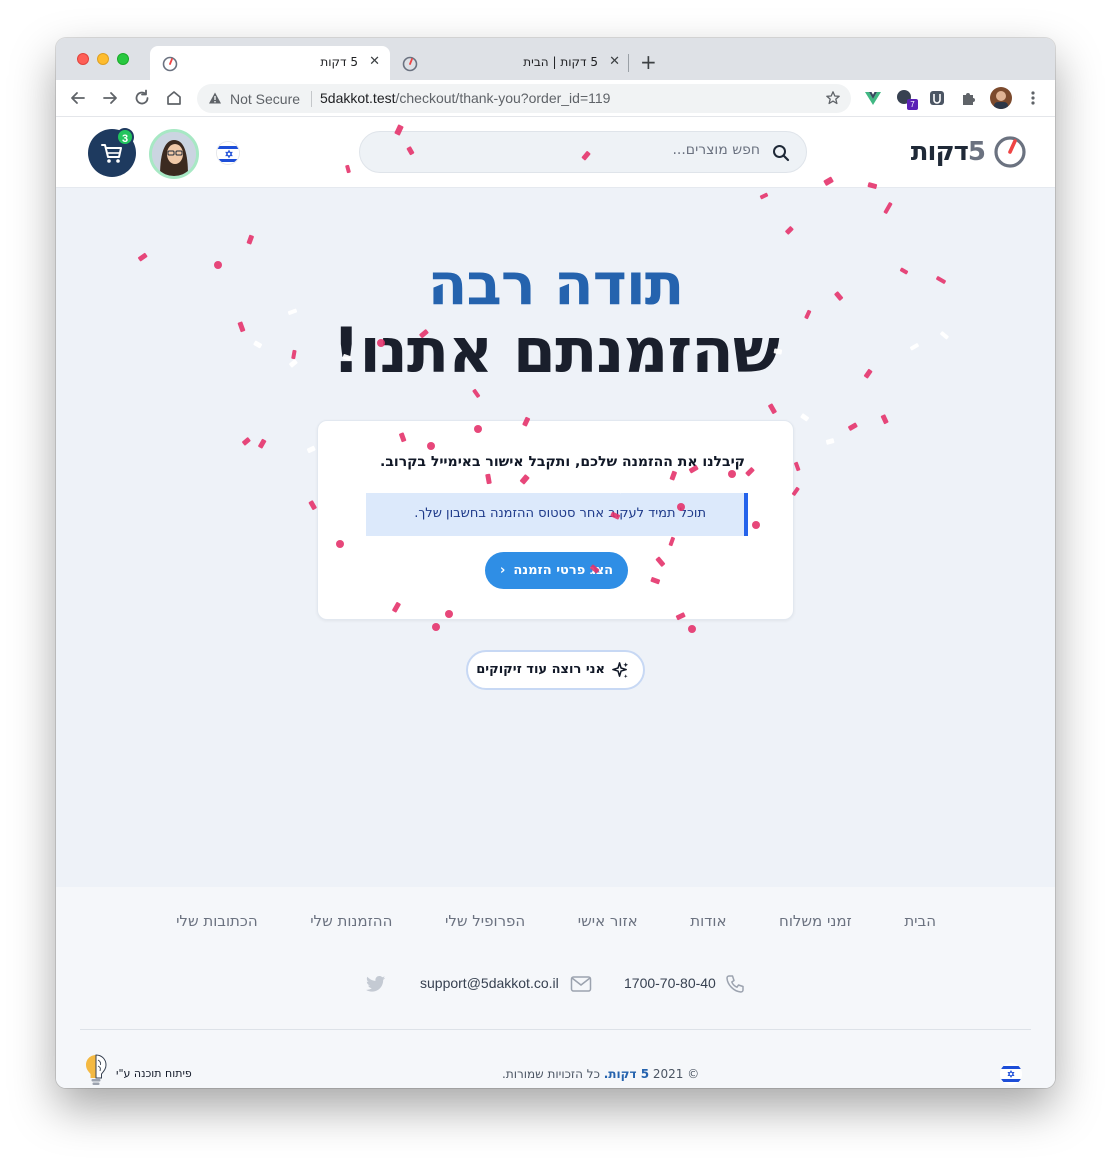 The height and width of the screenshot is (1162, 1111). I want to click on lightbulb-brain-logo-icon, so click(96, 1070).